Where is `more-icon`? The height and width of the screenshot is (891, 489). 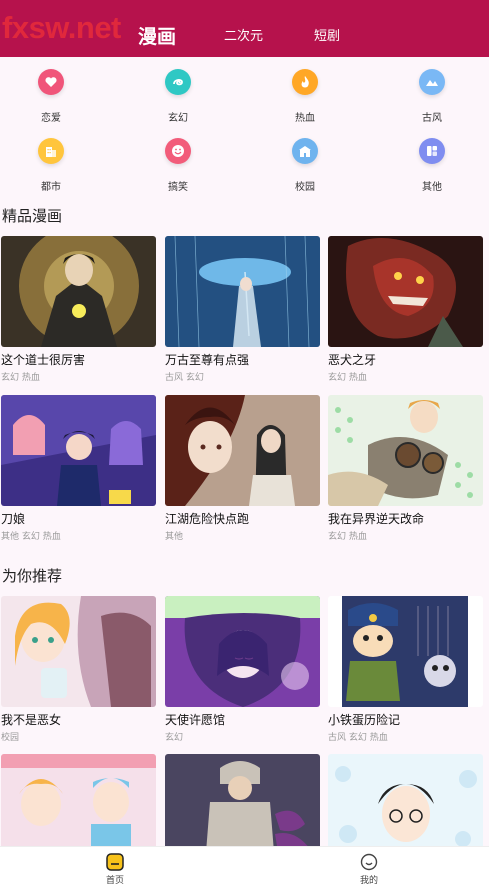 more-icon is located at coordinates (432, 151).